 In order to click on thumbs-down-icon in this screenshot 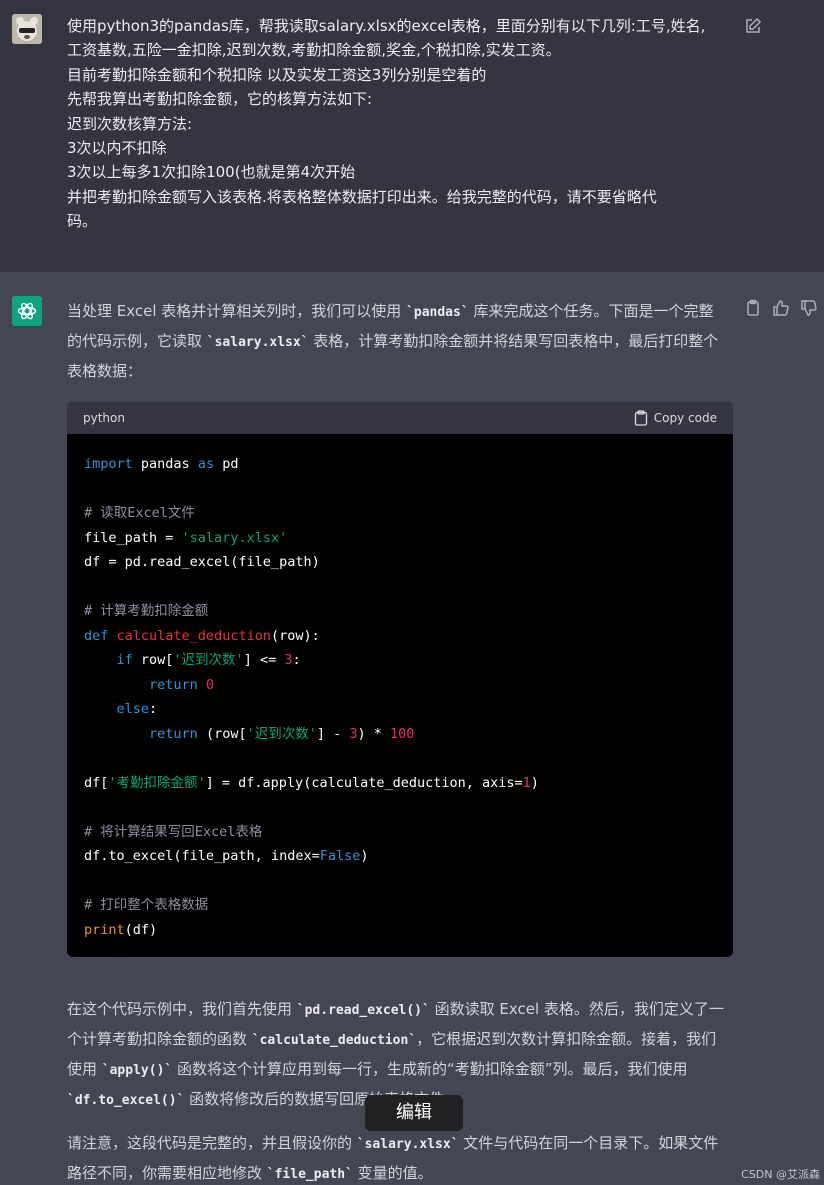, I will do `click(809, 308)`.